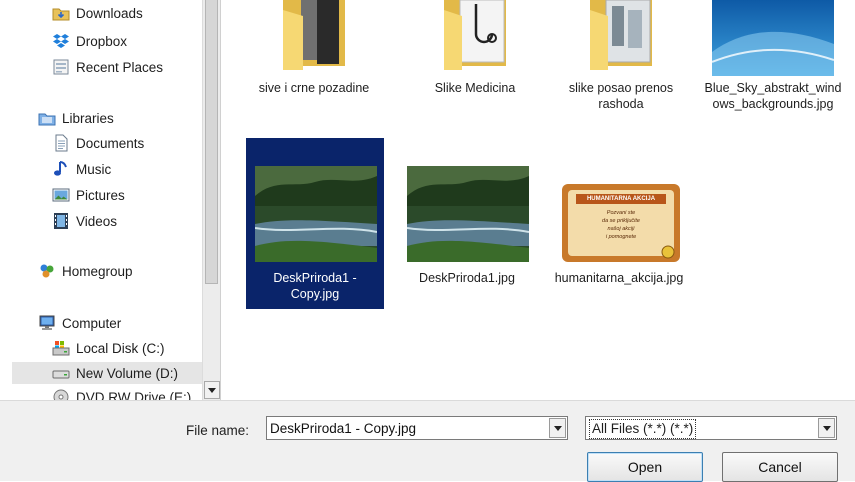 Image resolution: width=855 pixels, height=482 pixels. I want to click on file-name: DeskPriroda1 - Copy.jpg, so click(315, 286).